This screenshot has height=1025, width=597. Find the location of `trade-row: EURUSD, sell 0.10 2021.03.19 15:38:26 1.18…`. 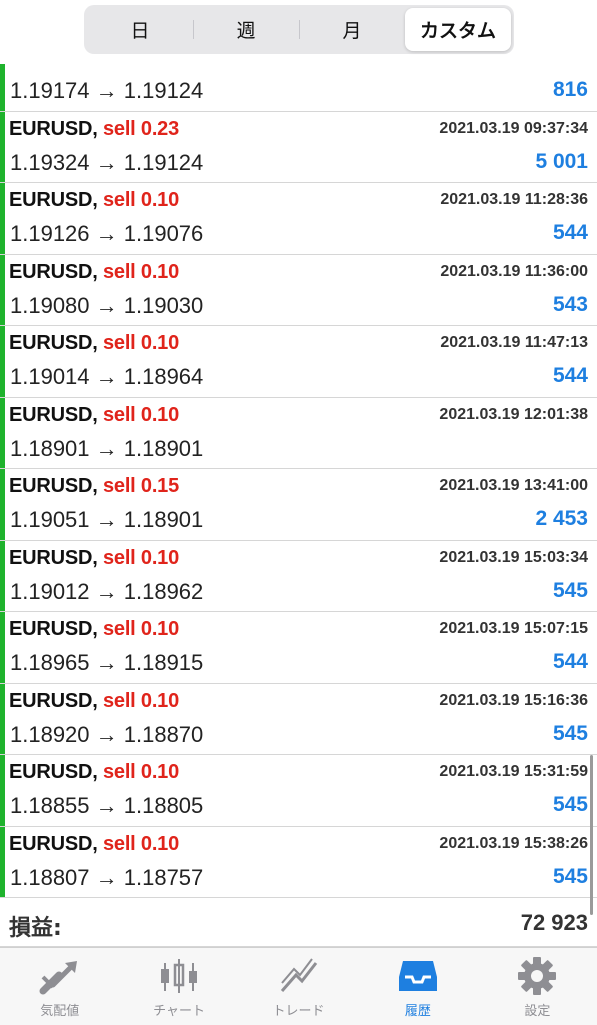

trade-row: EURUSD, sell 0.10 2021.03.19 15:38:26 1.18… is located at coordinates (298, 862).